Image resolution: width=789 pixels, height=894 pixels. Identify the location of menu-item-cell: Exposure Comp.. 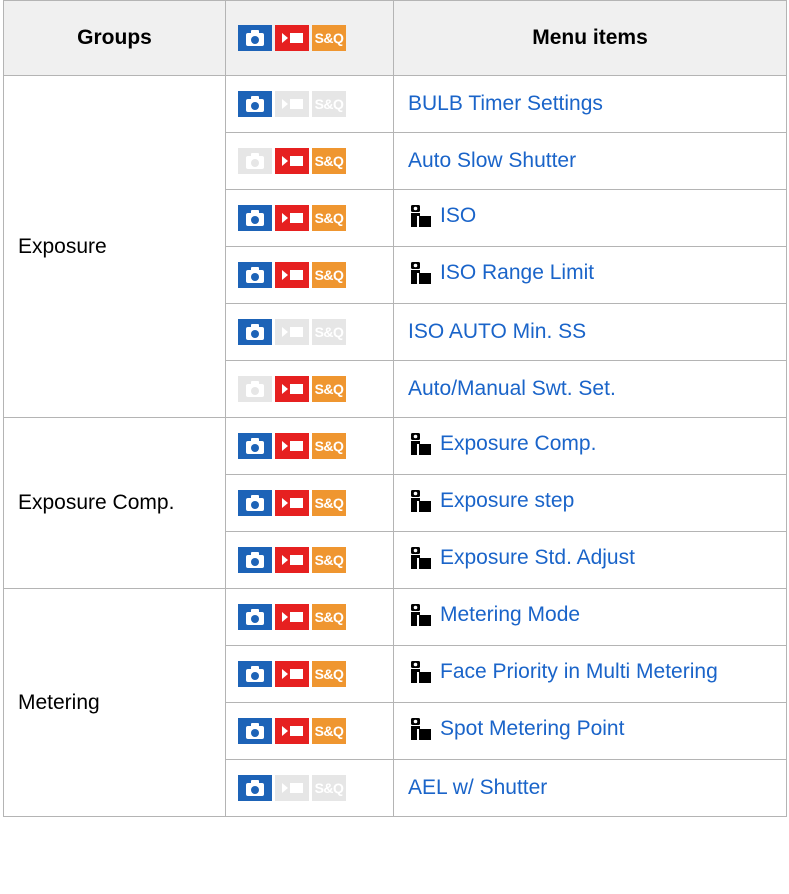
(590, 446).